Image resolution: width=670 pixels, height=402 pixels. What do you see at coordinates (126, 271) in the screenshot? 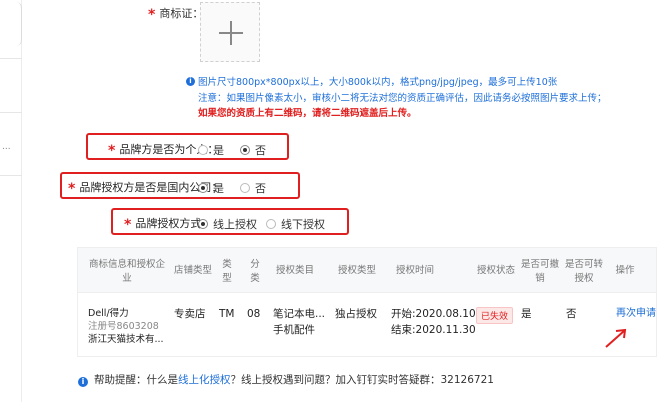
I see `th-brand-company: 商标信息和授权企业` at bounding box center [126, 271].